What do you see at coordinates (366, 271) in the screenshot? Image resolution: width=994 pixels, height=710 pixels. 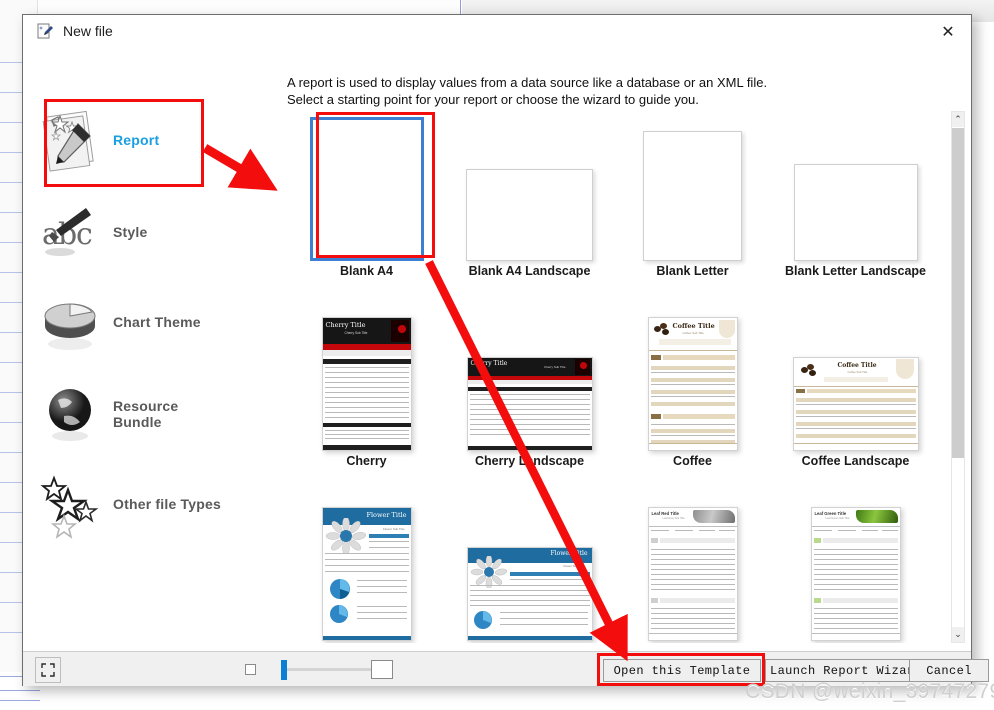 I see `template-label: Blank A4` at bounding box center [366, 271].